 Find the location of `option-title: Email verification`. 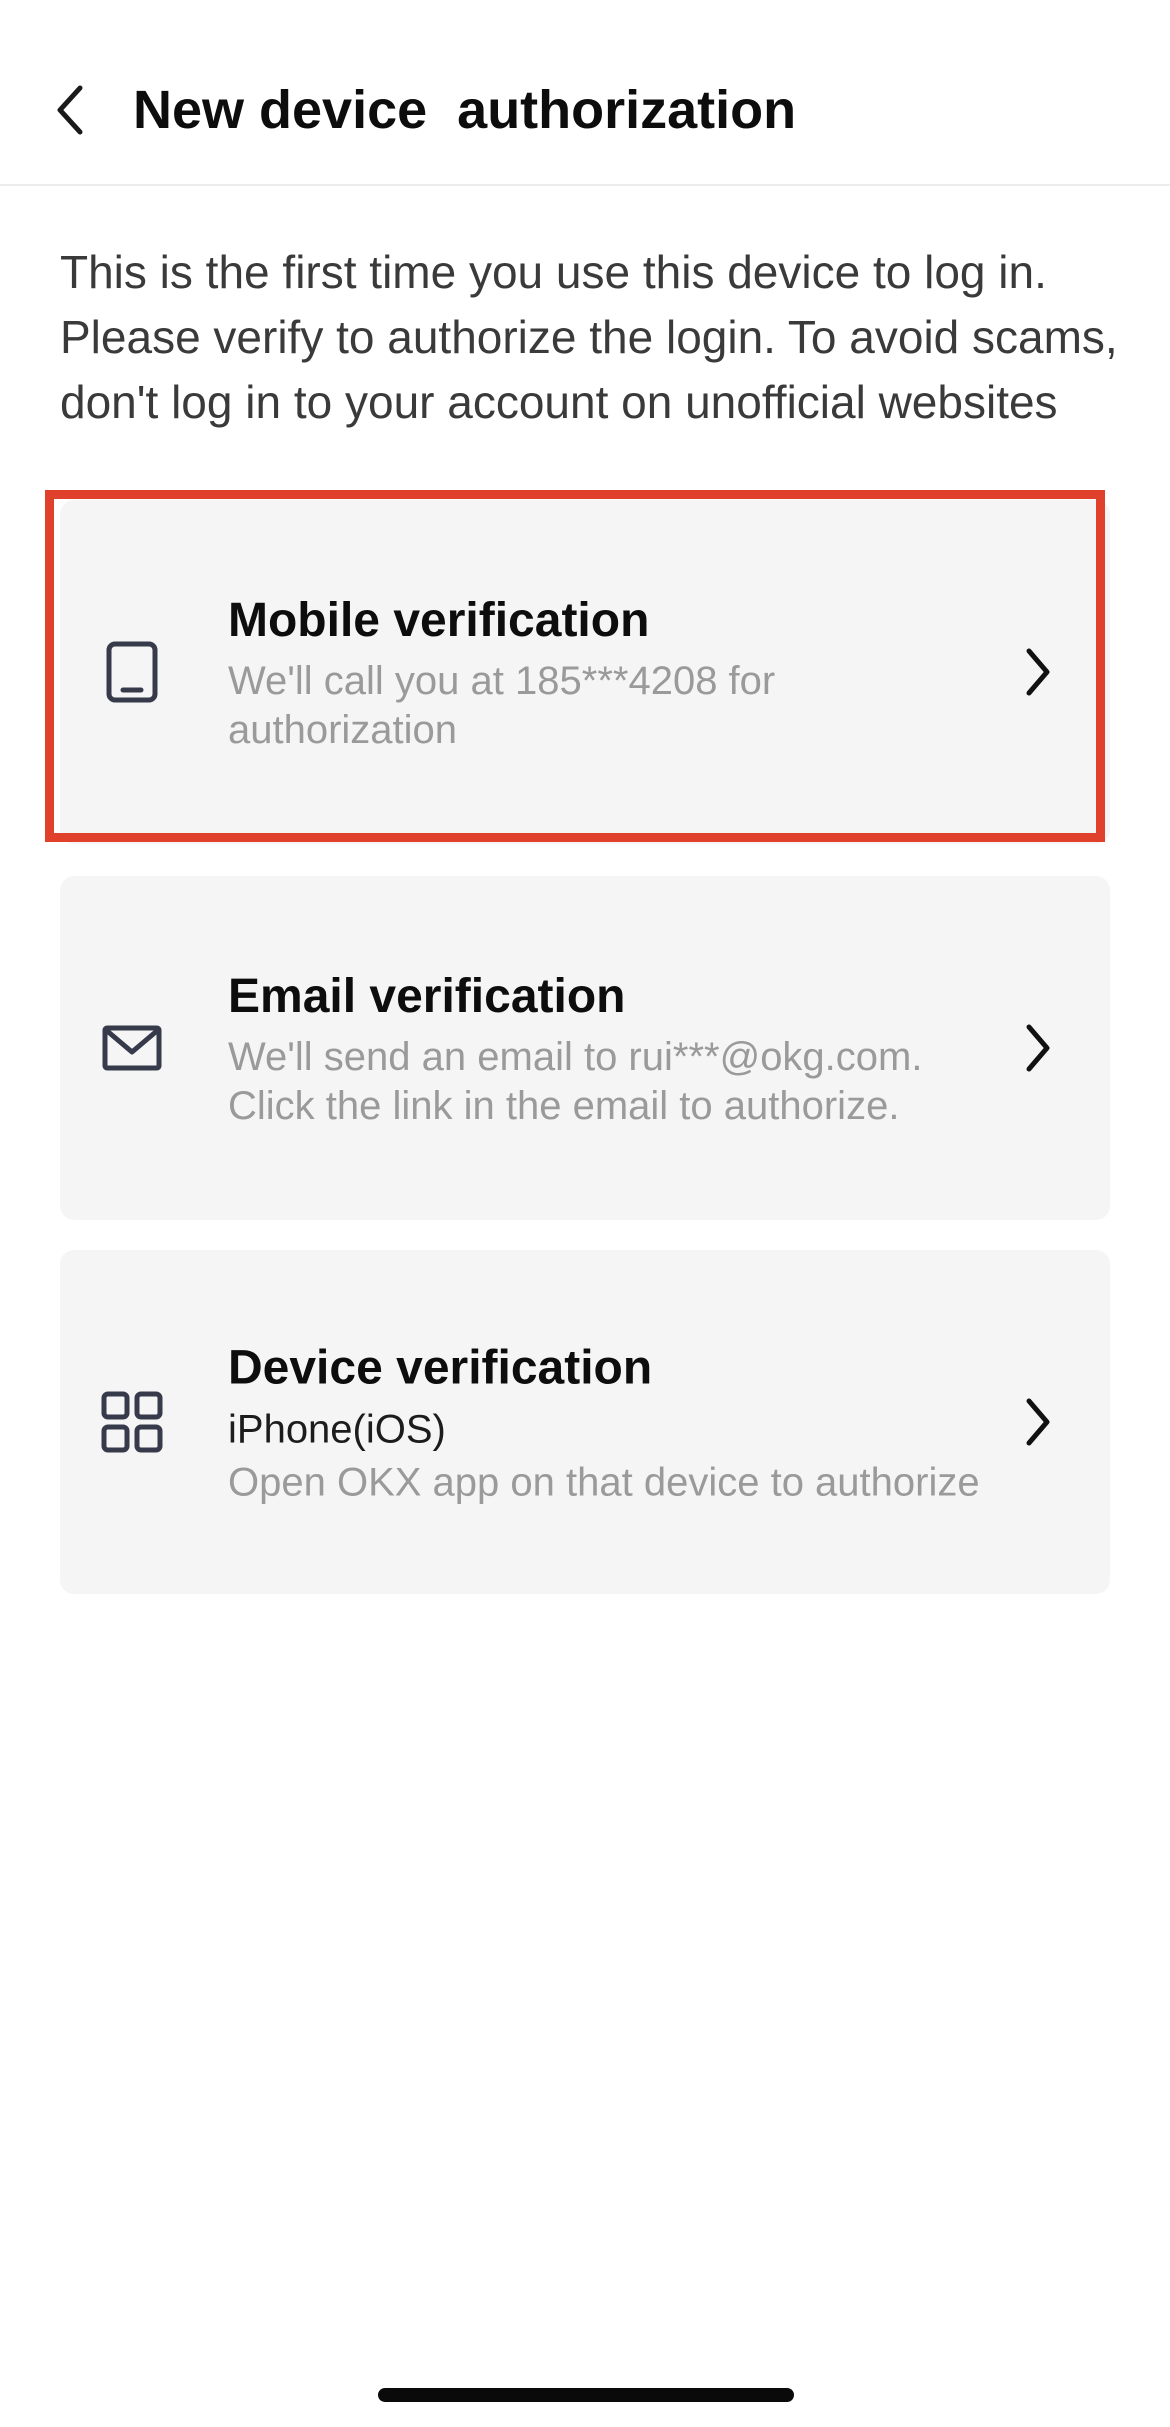

option-title: Email verification is located at coordinates (427, 996).